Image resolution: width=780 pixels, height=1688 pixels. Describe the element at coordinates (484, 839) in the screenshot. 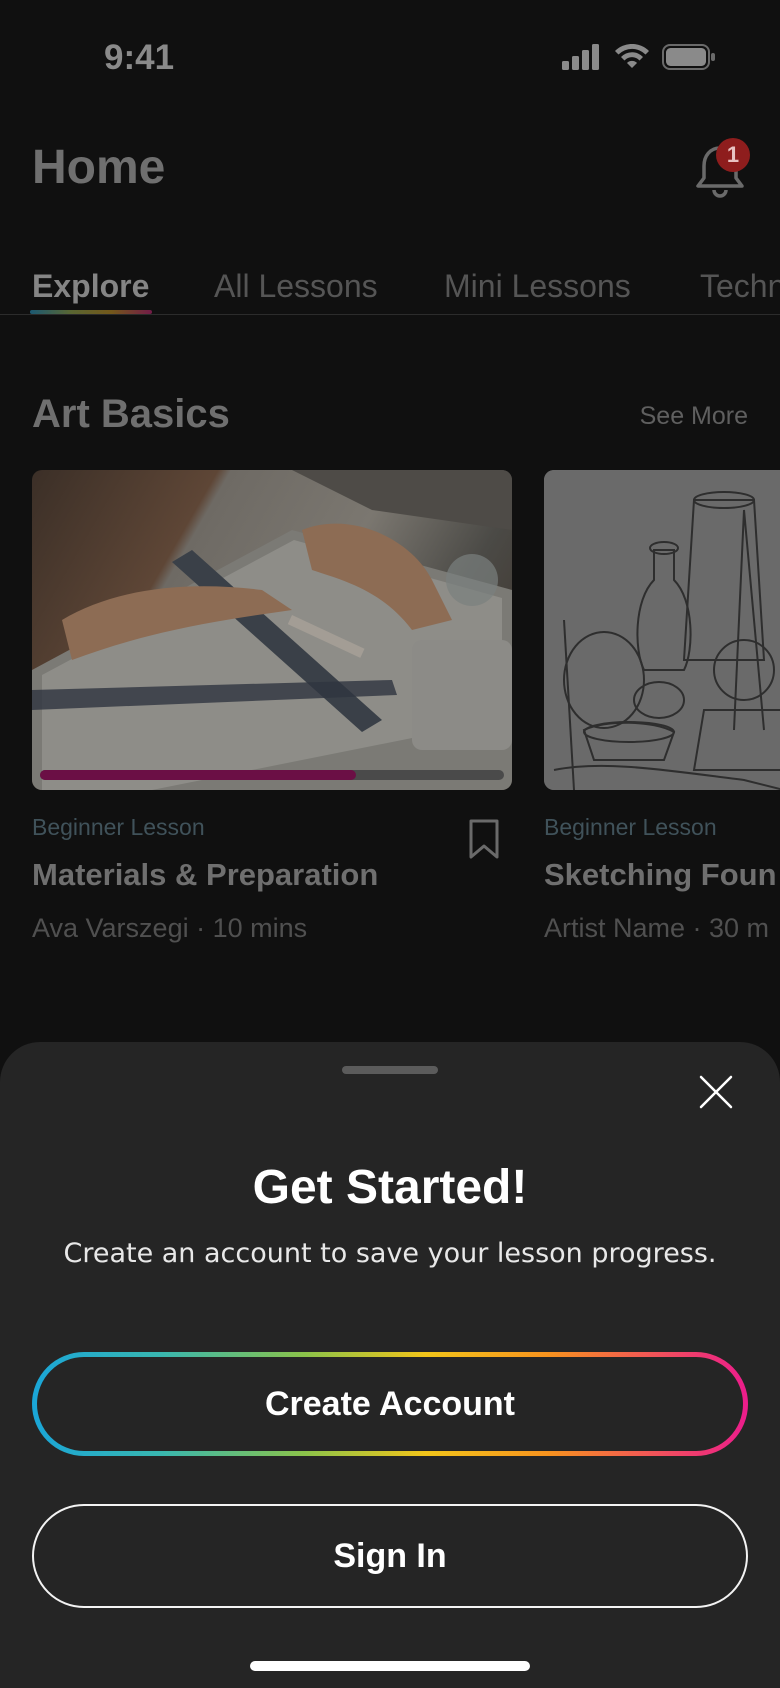

I see `bookmark-icon` at that location.